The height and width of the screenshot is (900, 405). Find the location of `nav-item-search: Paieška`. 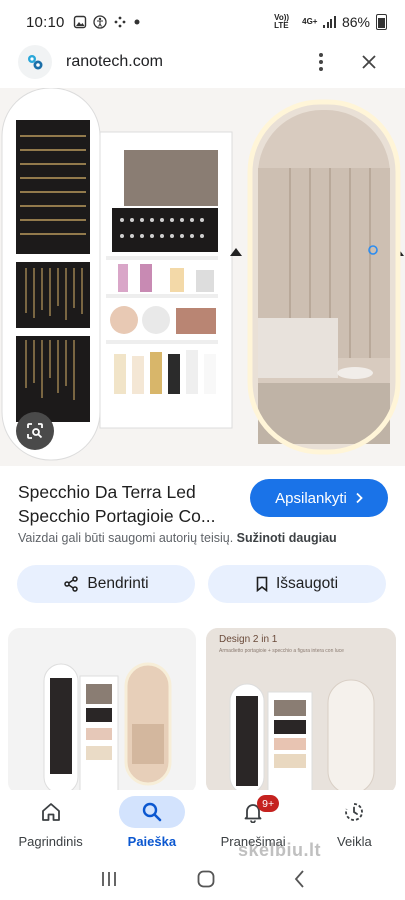

nav-item-search: Paieška is located at coordinates (151, 824).